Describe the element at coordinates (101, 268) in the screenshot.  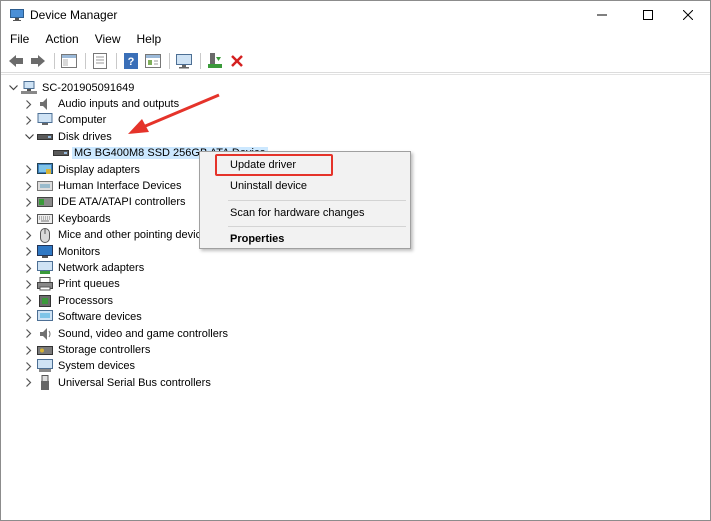
I see `tree-item-label: Network adapters` at that location.